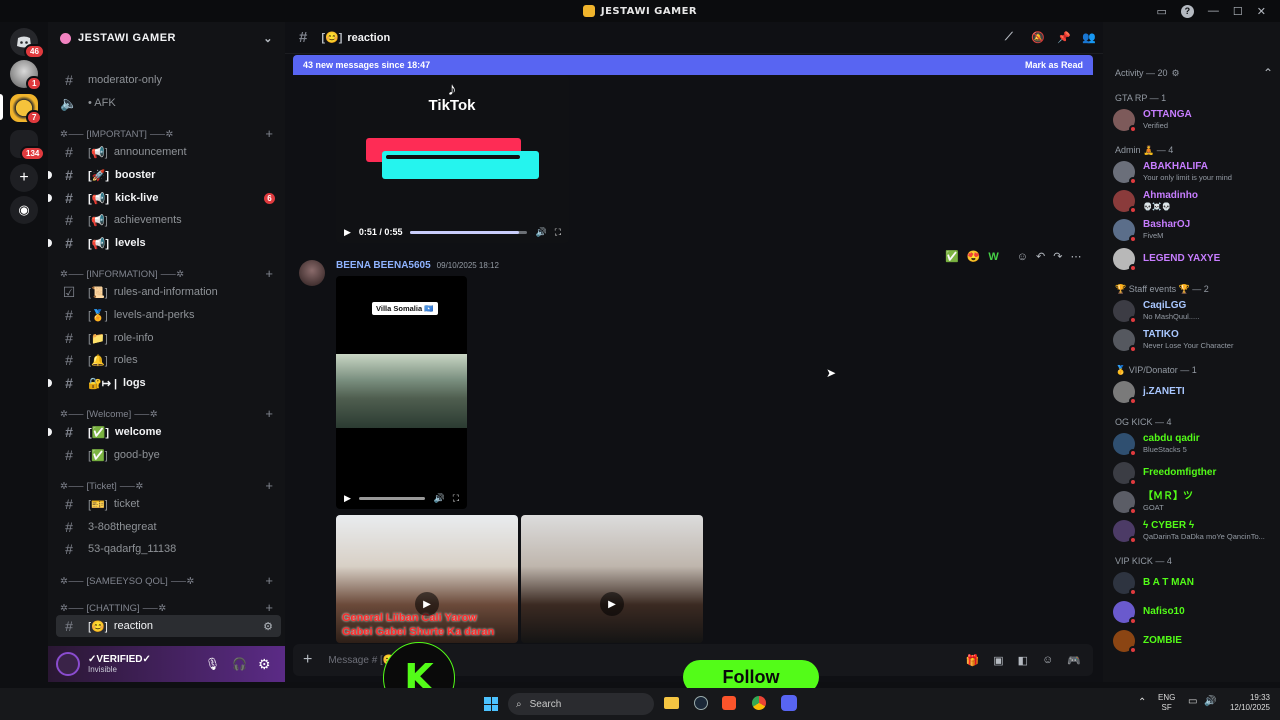 The height and width of the screenshot is (720, 1280). Describe the element at coordinates (1038, 37) in the screenshot. I see `mute-bell-icon: 🔕` at that location.